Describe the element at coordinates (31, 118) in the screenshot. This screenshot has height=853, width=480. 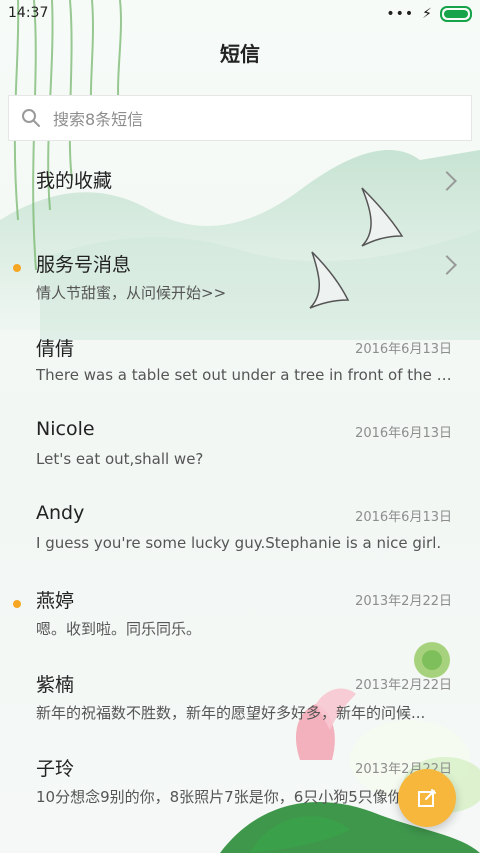
I see `search-icon` at that location.